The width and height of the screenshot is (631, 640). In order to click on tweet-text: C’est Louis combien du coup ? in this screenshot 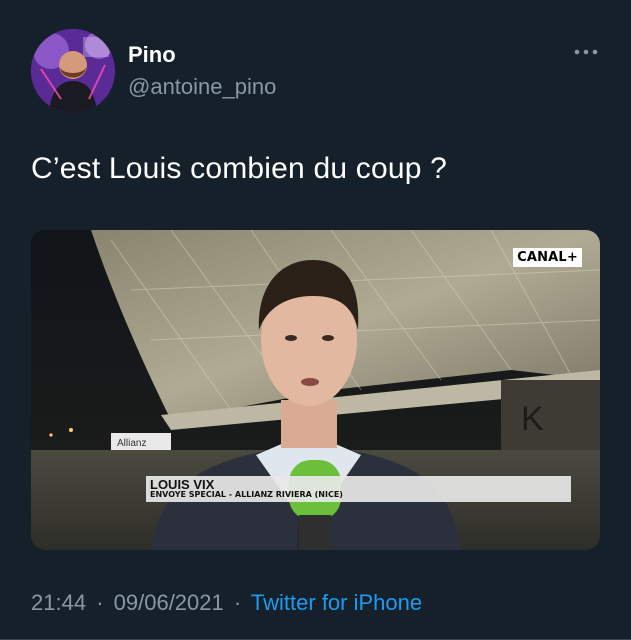, I will do `click(239, 168)`.